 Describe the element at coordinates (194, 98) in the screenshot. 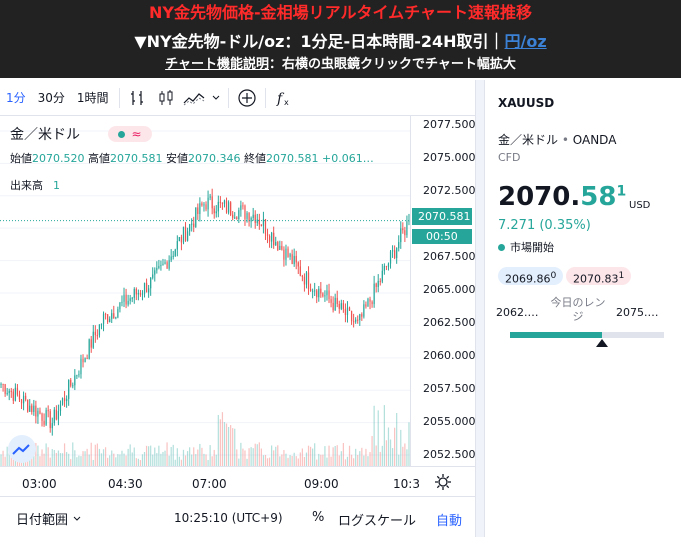

I see `area-chart-icon` at that location.